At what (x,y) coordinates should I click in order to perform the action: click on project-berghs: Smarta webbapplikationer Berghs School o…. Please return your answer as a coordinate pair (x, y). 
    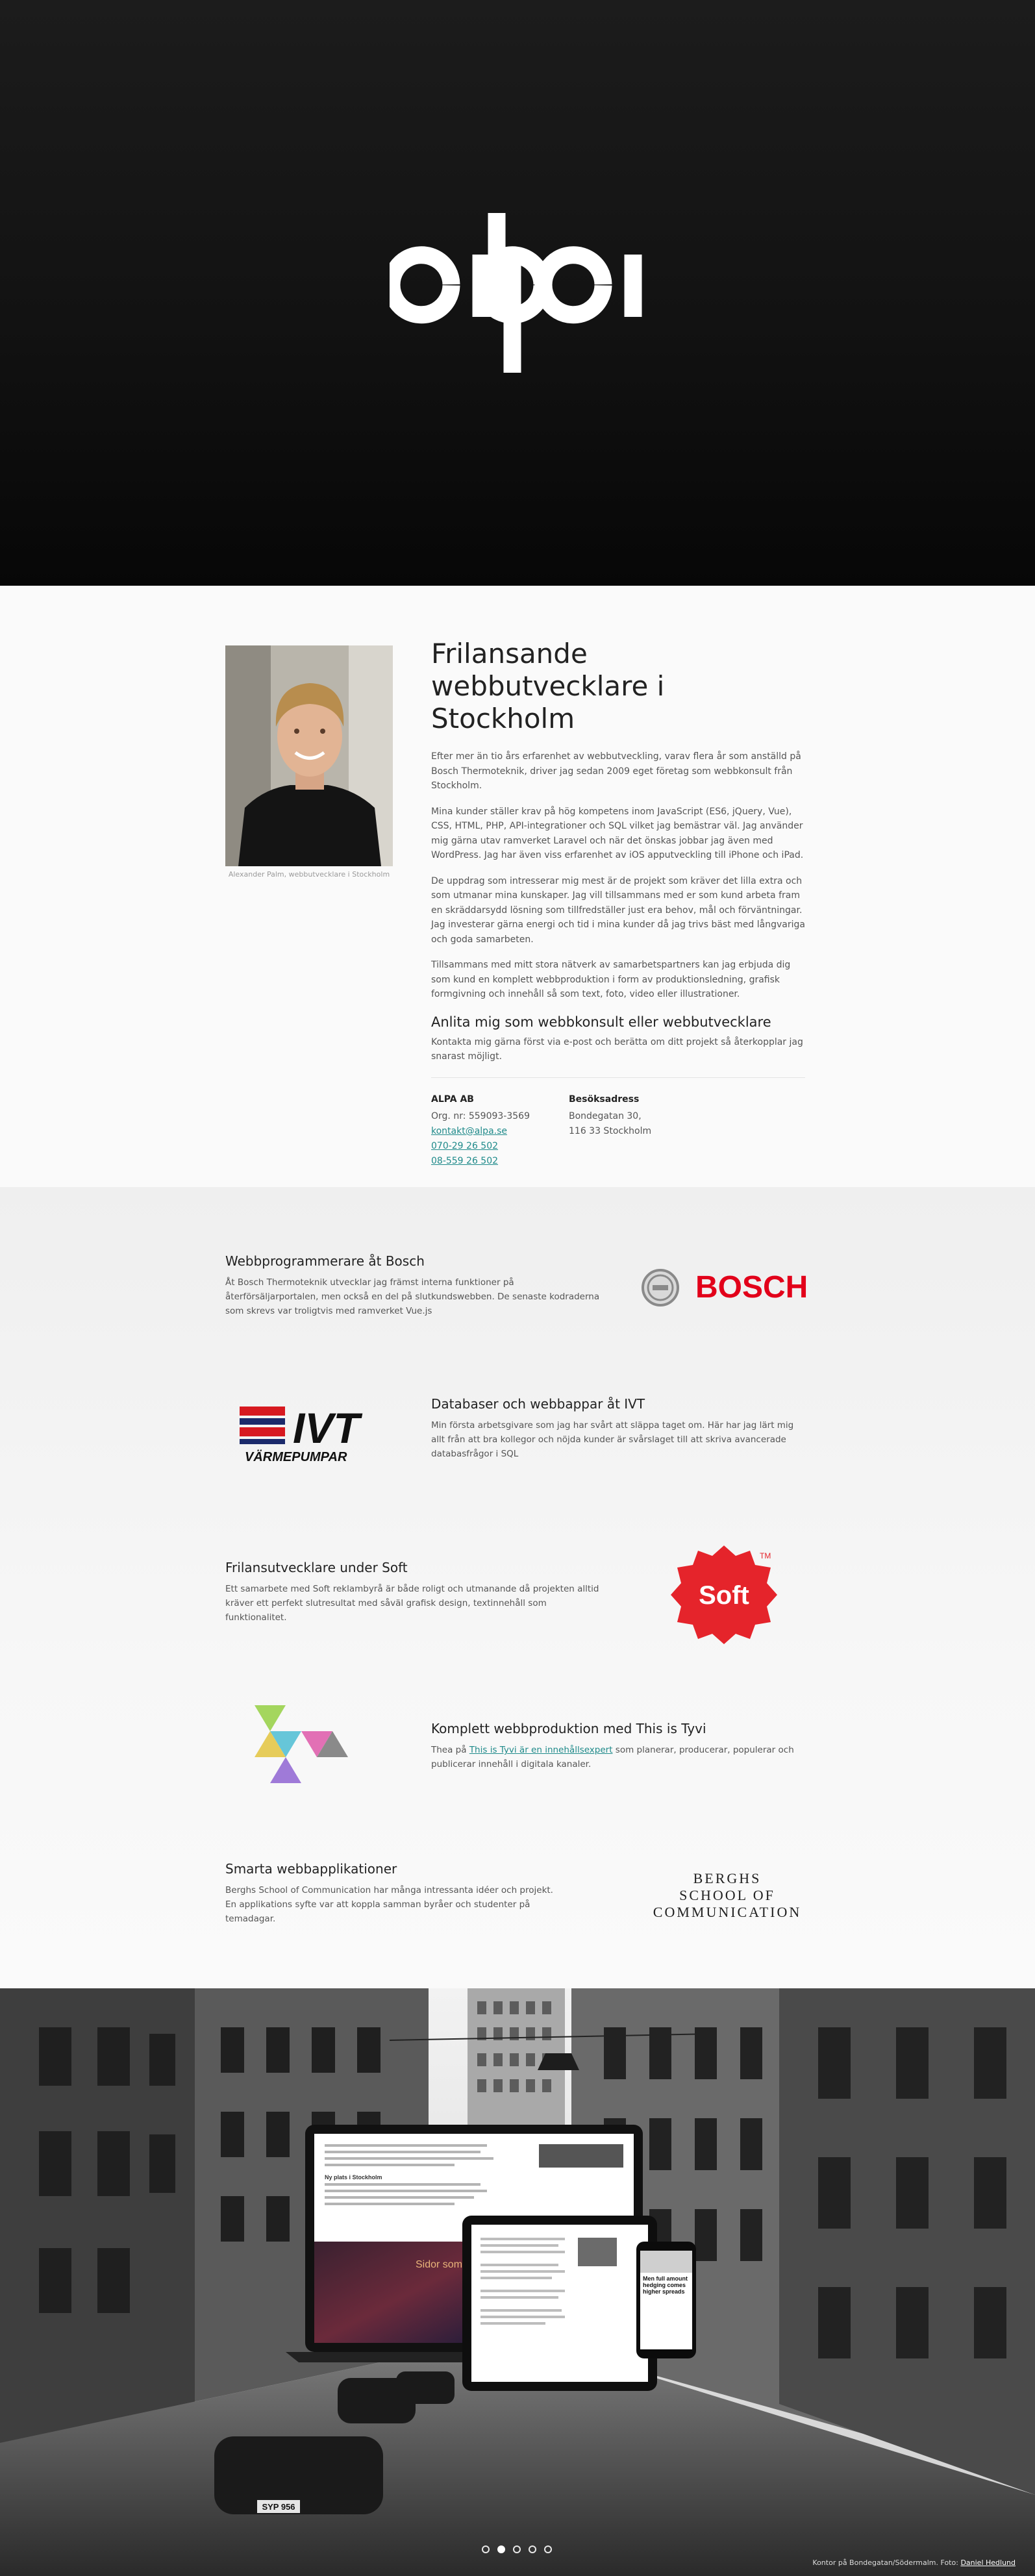
    Looking at the image, I should click on (394, 1893).